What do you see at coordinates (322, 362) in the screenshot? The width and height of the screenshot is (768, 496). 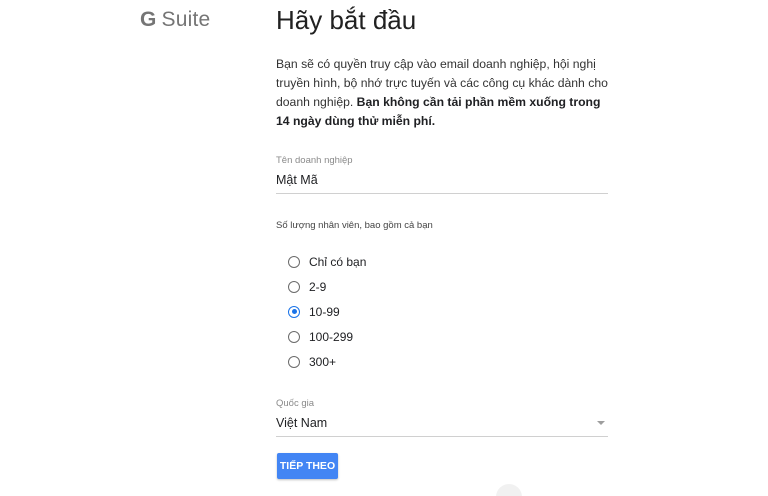 I see `radio-label: 300+` at bounding box center [322, 362].